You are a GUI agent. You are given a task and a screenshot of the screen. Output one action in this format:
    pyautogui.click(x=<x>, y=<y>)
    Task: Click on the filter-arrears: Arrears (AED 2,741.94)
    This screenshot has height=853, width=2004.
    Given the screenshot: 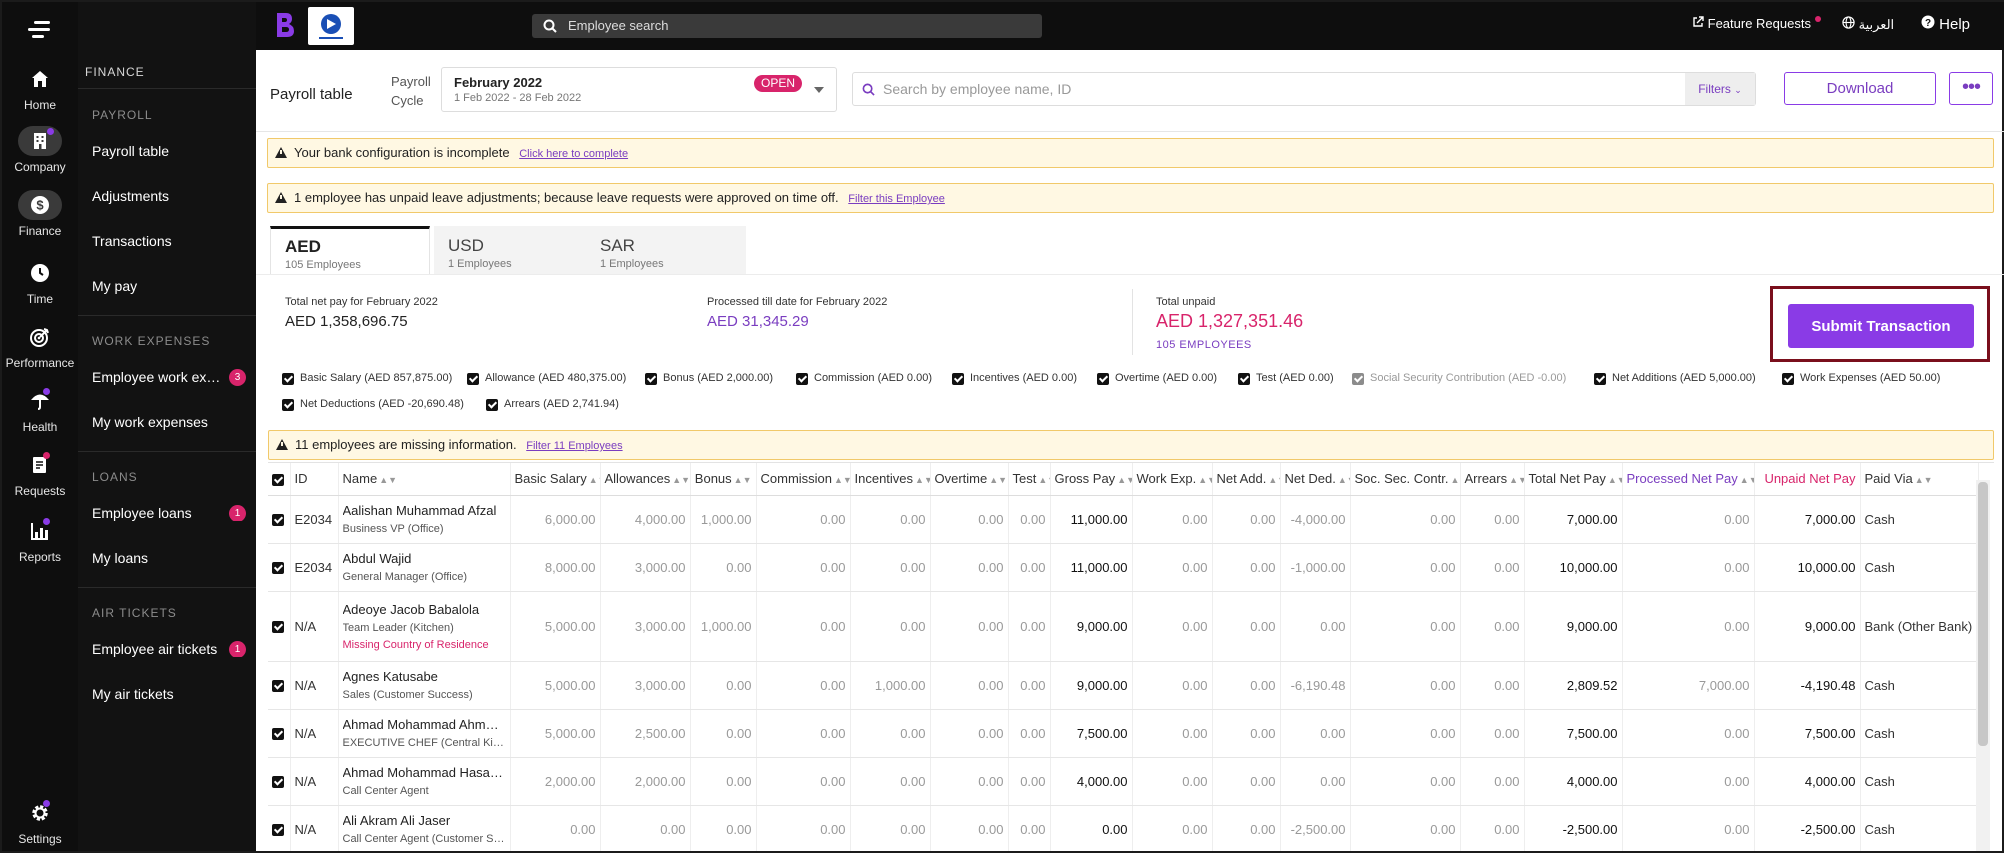 What is the action you would take?
    pyautogui.click(x=552, y=404)
    